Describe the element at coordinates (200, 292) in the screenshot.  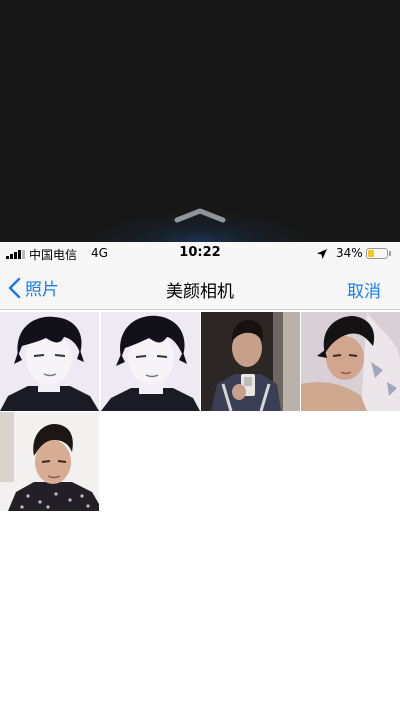
I see `page-title: 美颜相机` at that location.